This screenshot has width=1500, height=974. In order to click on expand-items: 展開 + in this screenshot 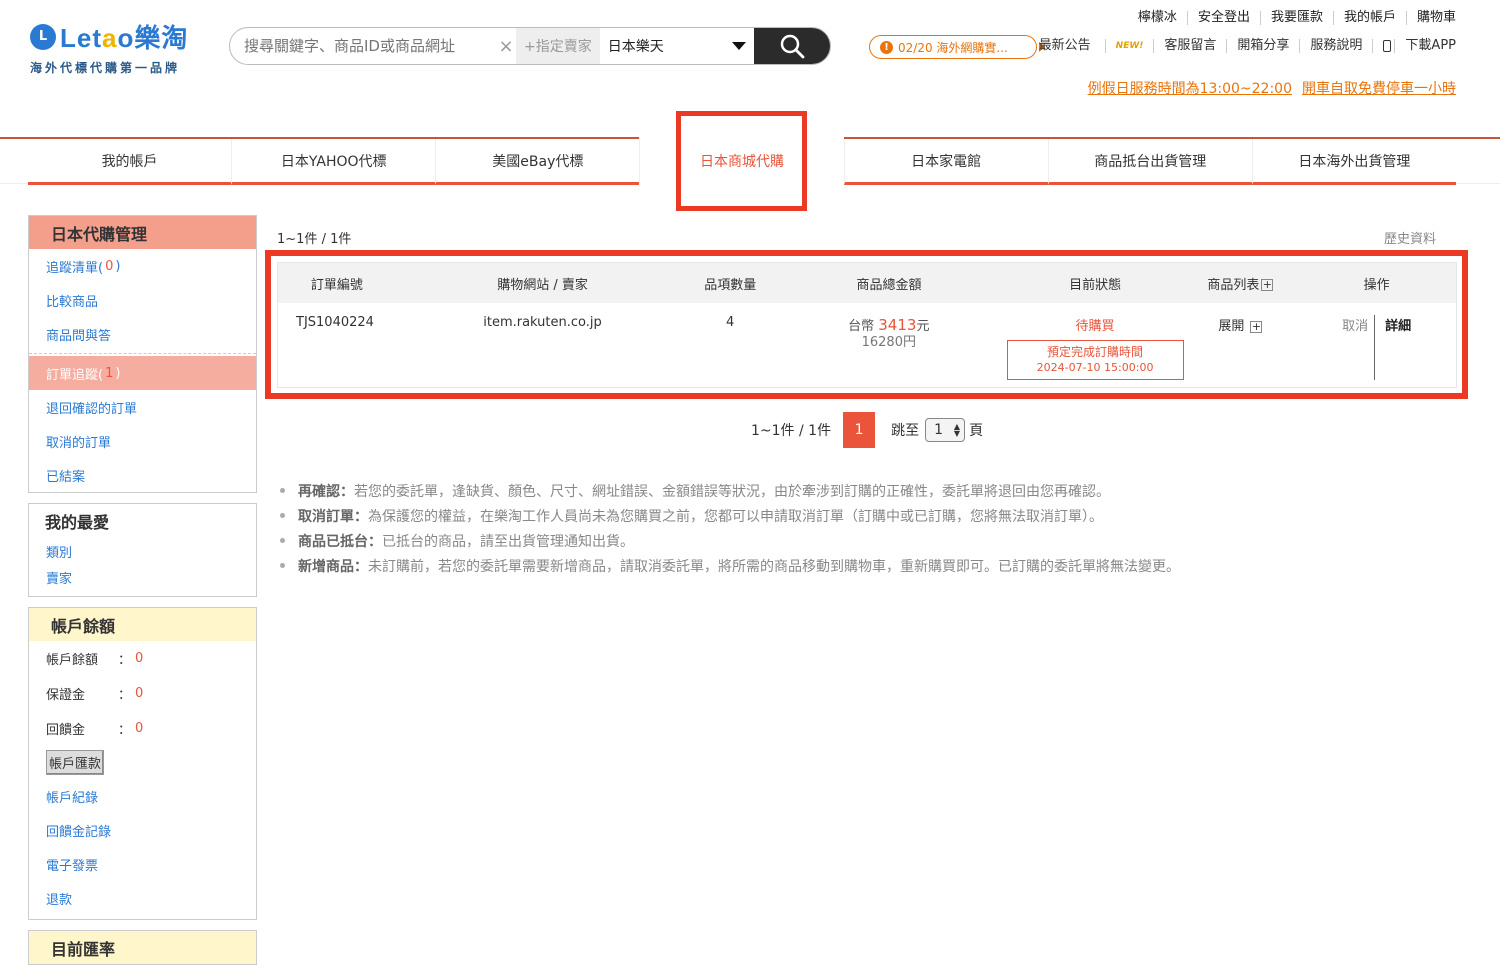, I will do `click(1241, 347)`.